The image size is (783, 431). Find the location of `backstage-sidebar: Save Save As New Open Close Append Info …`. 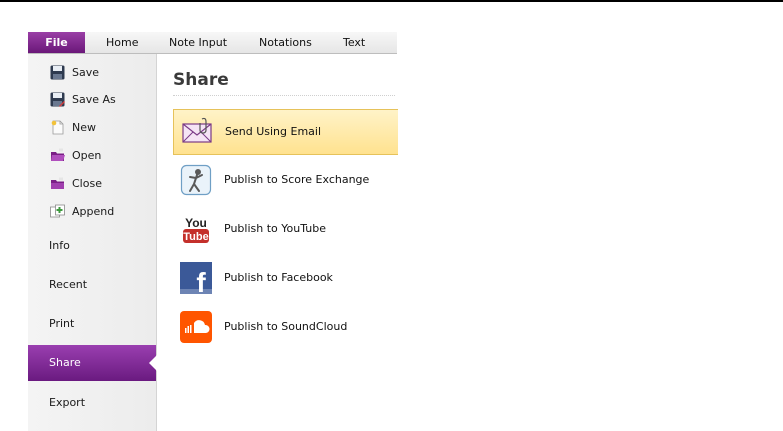

backstage-sidebar: Save Save As New Open Close Append Info … is located at coordinates (92, 242).